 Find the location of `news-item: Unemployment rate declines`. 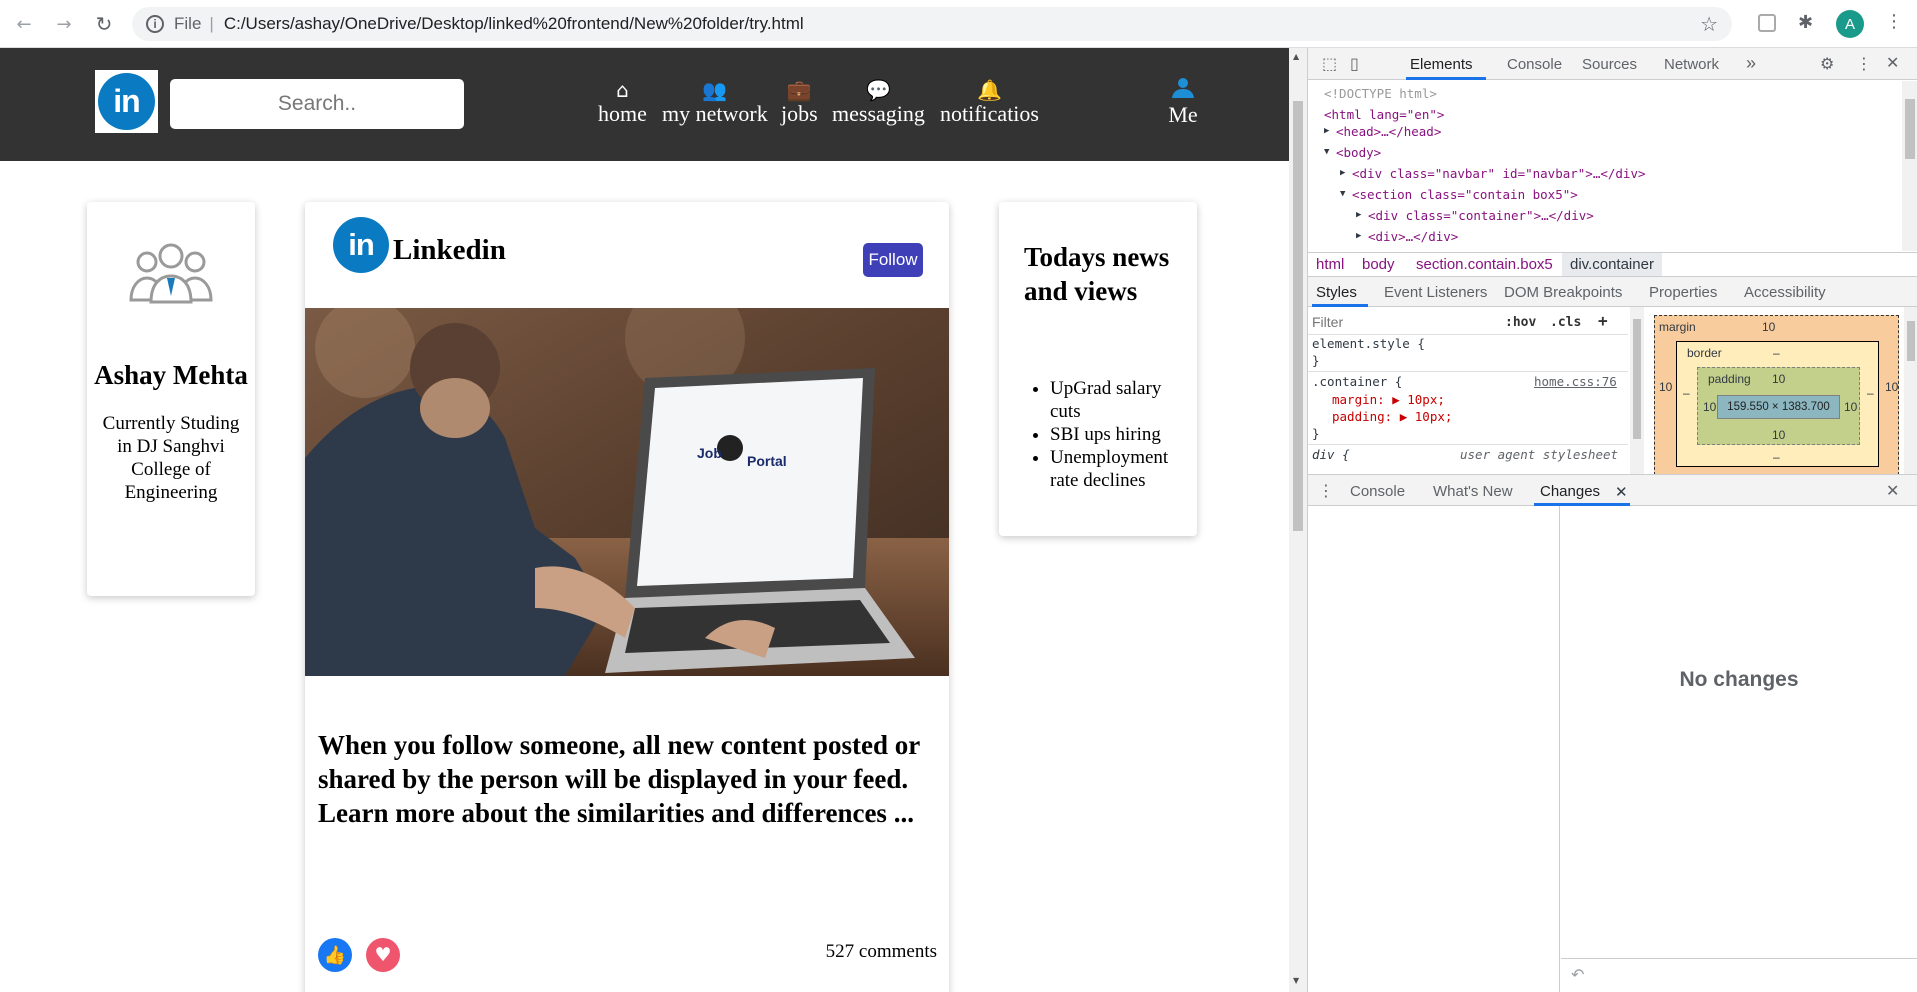

news-item: Unemployment rate declines is located at coordinates (1123, 469).